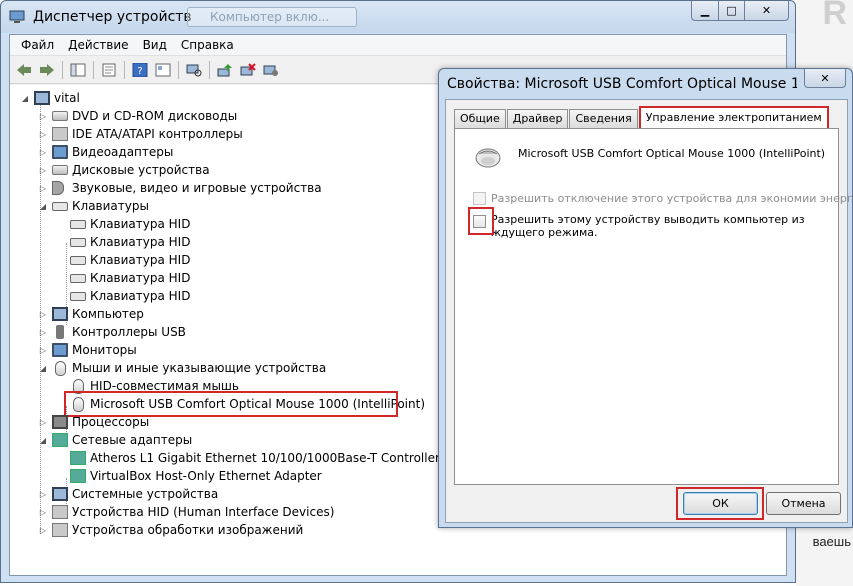 Image resolution: width=853 pixels, height=586 pixels. What do you see at coordinates (109, 70) in the screenshot?
I see `properties-icon` at bounding box center [109, 70].